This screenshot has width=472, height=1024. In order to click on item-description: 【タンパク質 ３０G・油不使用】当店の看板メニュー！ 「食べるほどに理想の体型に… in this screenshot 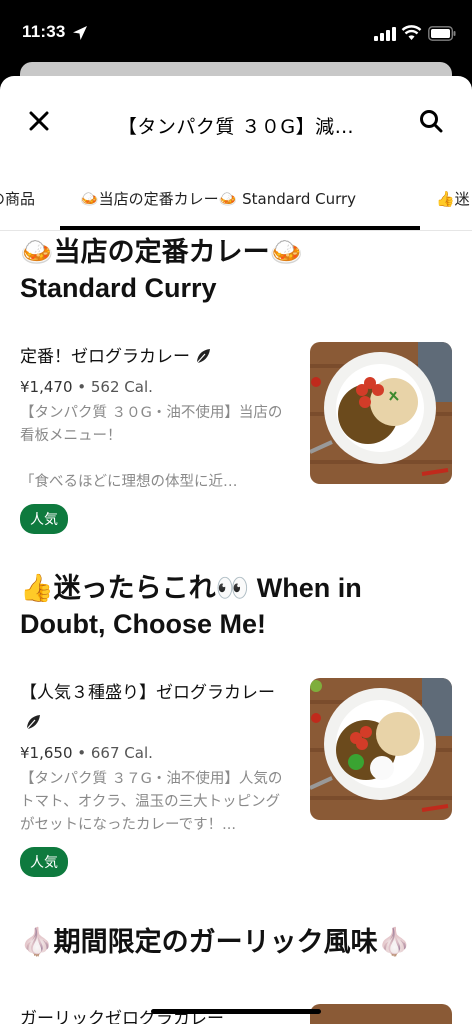, I will do `click(151, 447)`.